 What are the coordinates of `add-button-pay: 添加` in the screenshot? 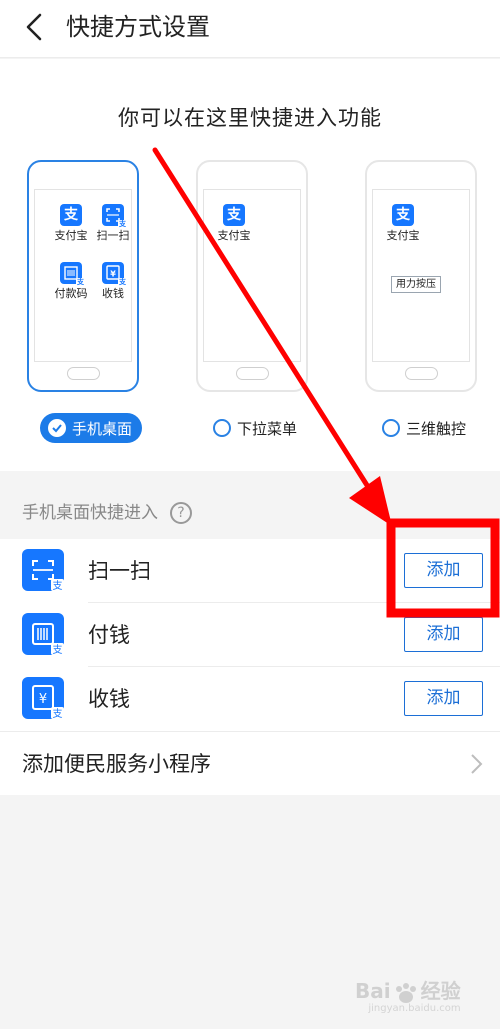 It's located at (443, 634).